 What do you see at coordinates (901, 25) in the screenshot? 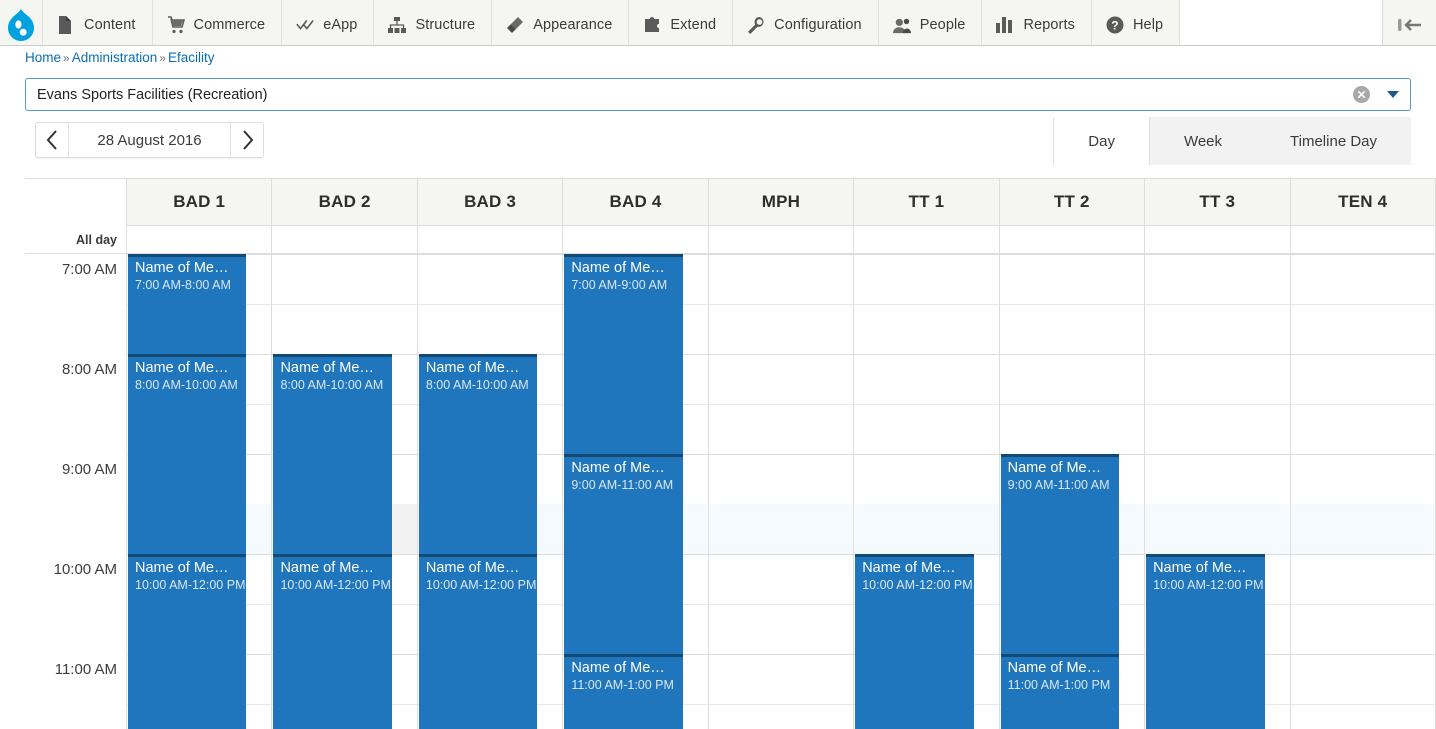
I see `people-icon` at bounding box center [901, 25].